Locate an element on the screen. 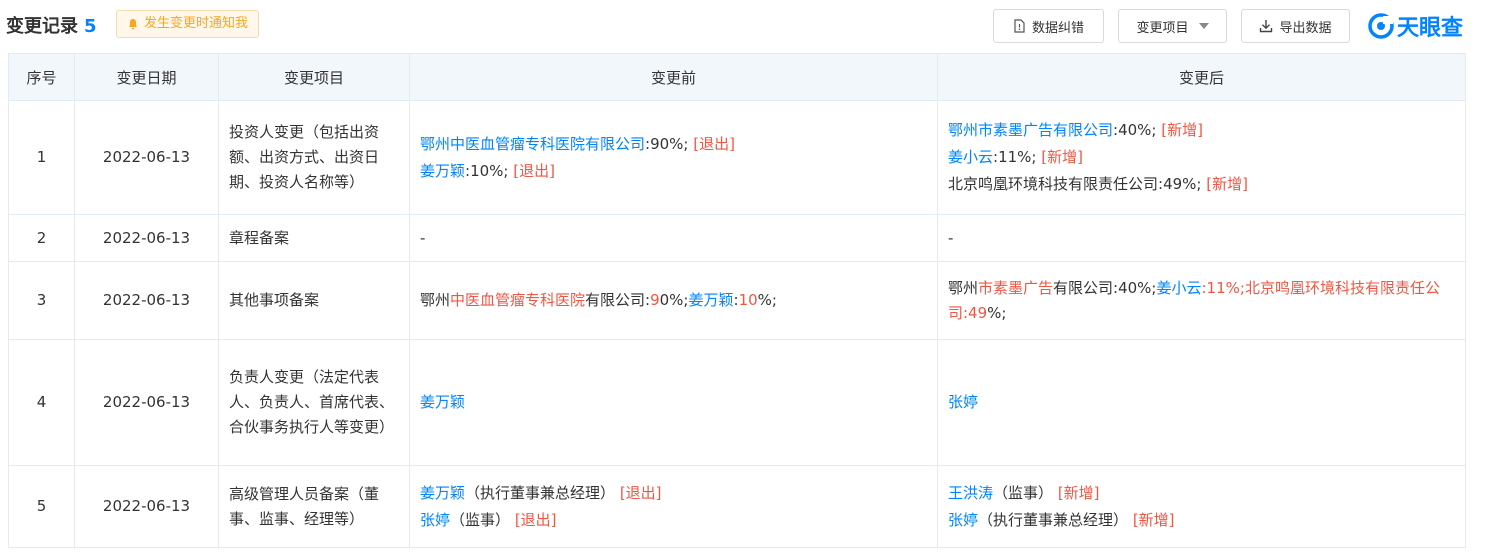 This screenshot has width=1488, height=555. before-entry: 张婷（监事） [退出] is located at coordinates (673, 520).